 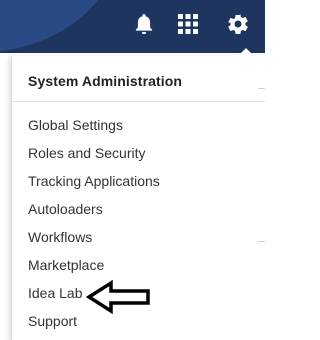 What do you see at coordinates (246, 52) in the screenshot?
I see `menu-caret` at bounding box center [246, 52].